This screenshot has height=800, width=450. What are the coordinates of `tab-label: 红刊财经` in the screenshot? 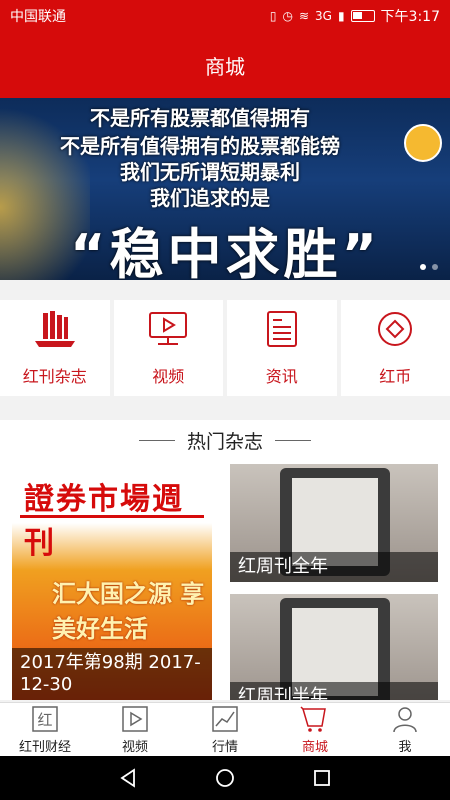 It's located at (44, 747).